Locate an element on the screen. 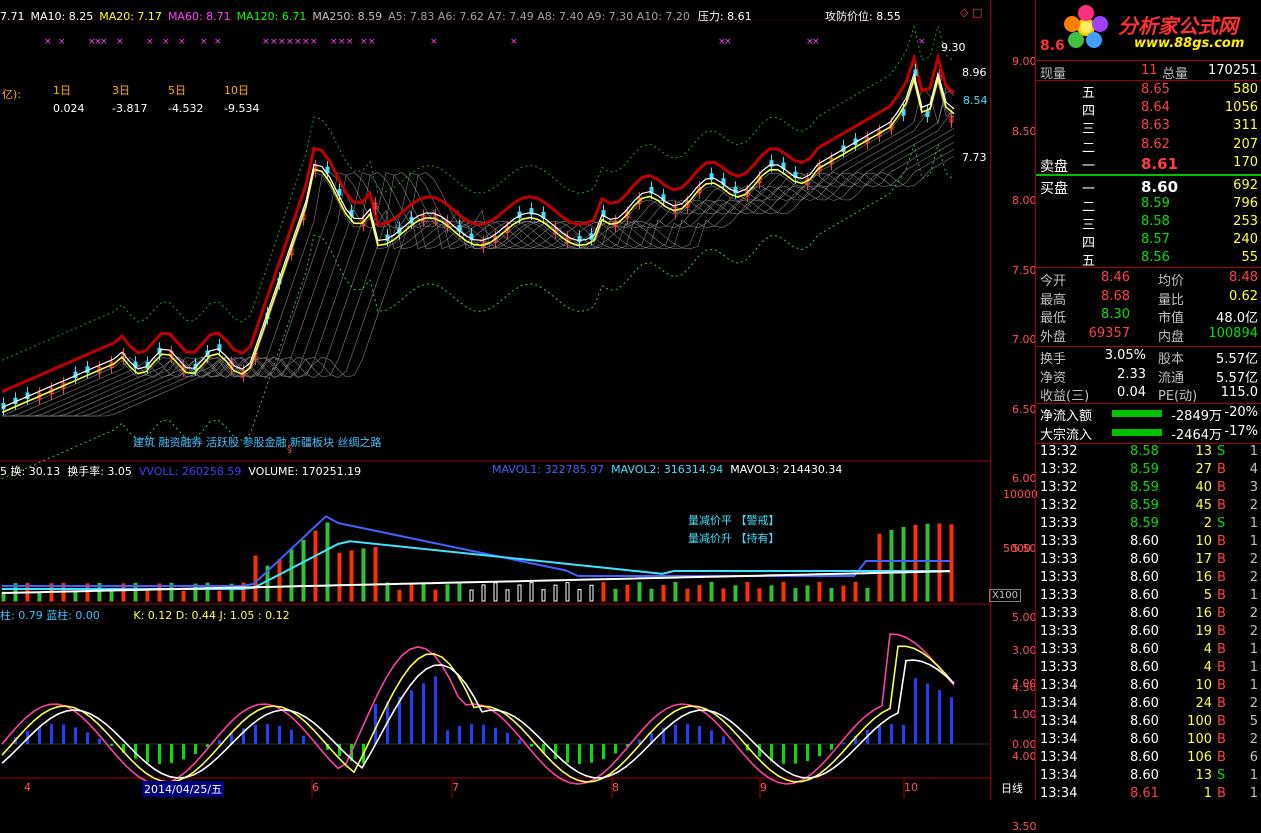 The image size is (1261, 833). flow-label: 大宗流入 is located at coordinates (1066, 435).